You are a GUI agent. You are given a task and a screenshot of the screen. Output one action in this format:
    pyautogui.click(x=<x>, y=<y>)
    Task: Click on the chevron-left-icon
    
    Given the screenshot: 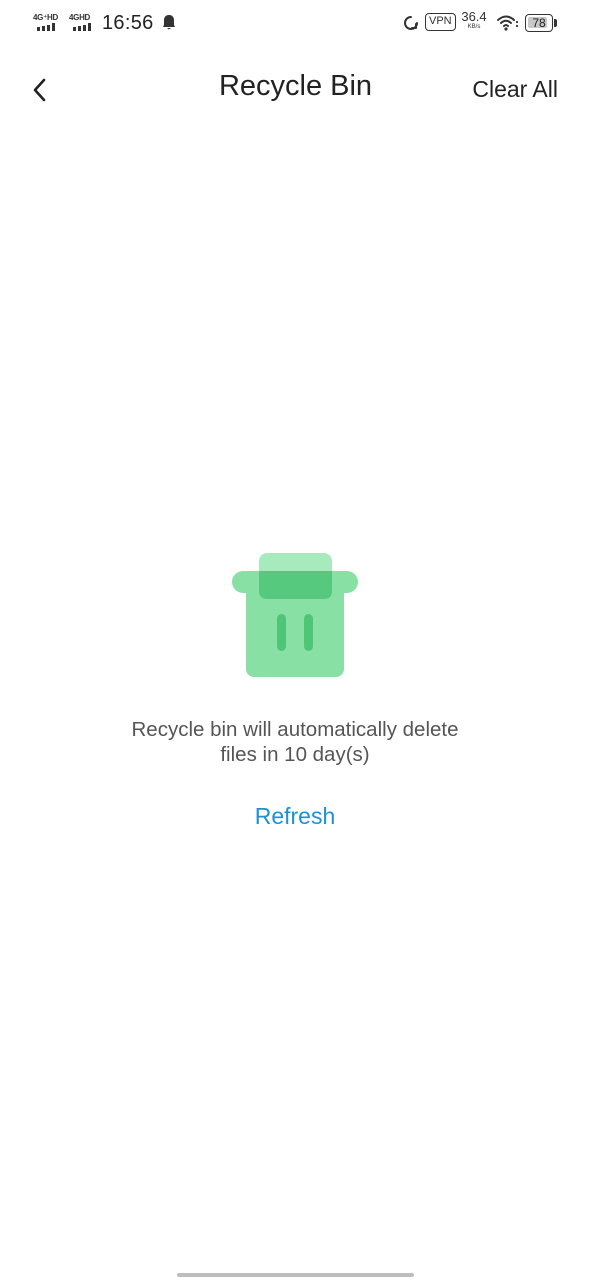 What is the action you would take?
    pyautogui.click(x=39, y=90)
    